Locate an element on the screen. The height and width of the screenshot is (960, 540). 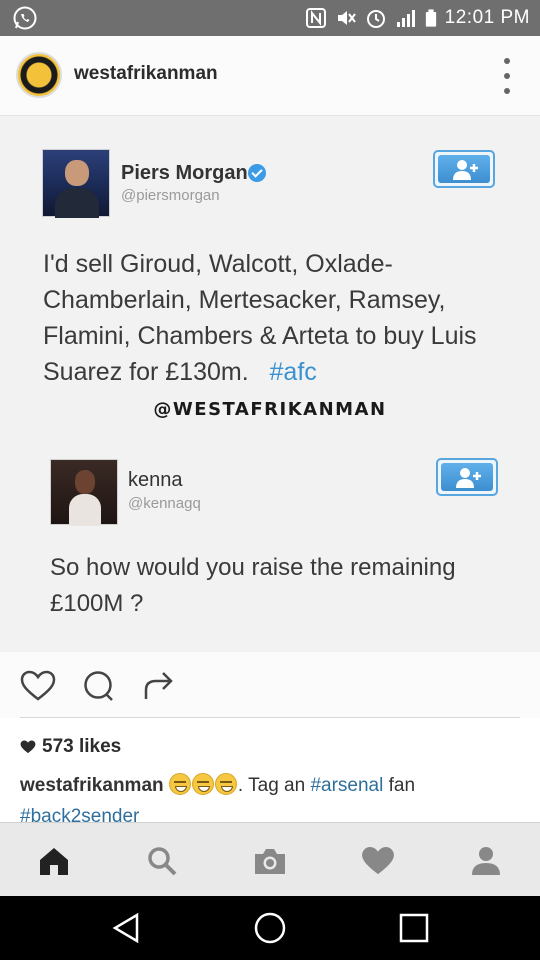
likes-count: 573 likes is located at coordinates (70, 747).